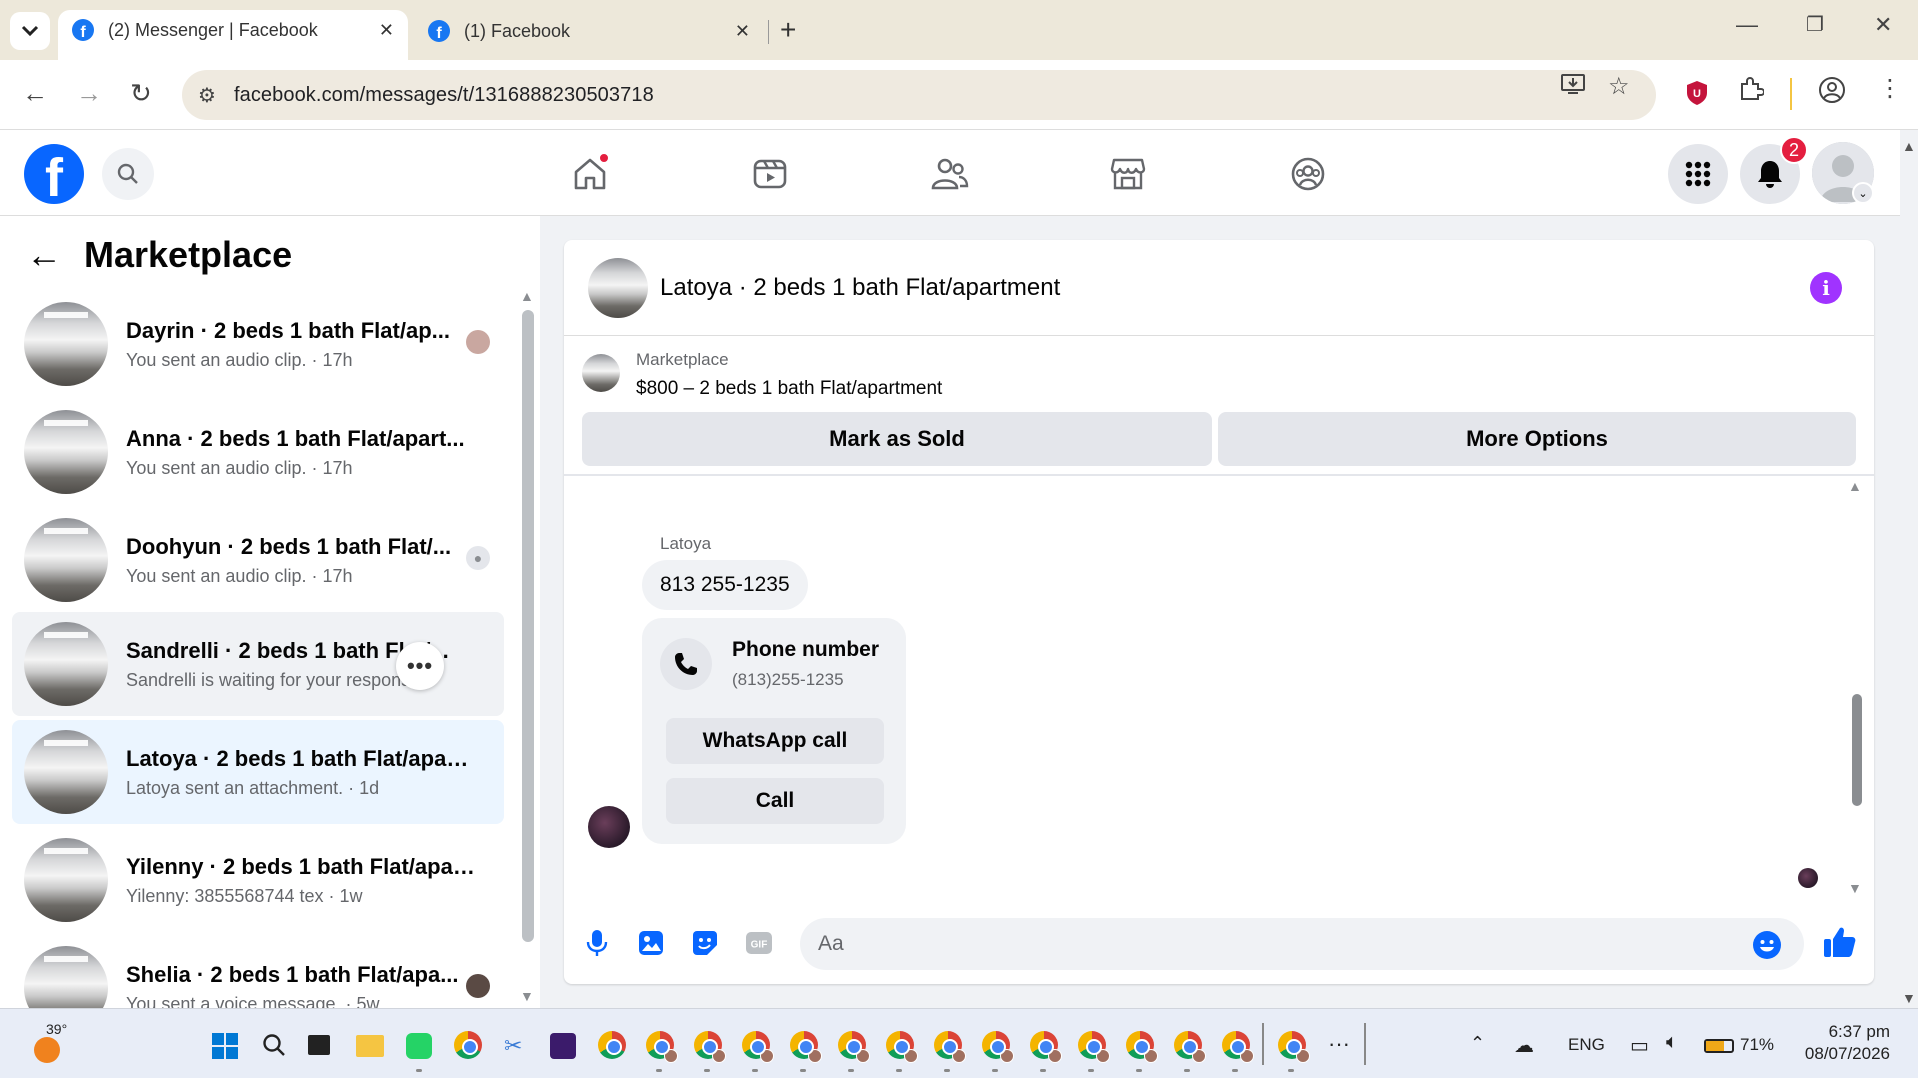 This screenshot has height=1078, width=1918. Describe the element at coordinates (319, 1045) in the screenshot. I see `task-view-icon` at that location.